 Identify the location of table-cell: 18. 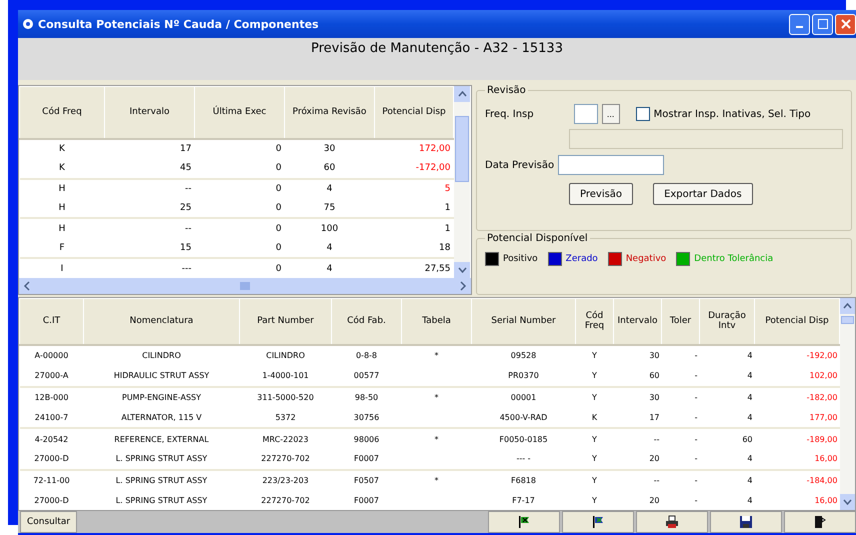
(414, 248).